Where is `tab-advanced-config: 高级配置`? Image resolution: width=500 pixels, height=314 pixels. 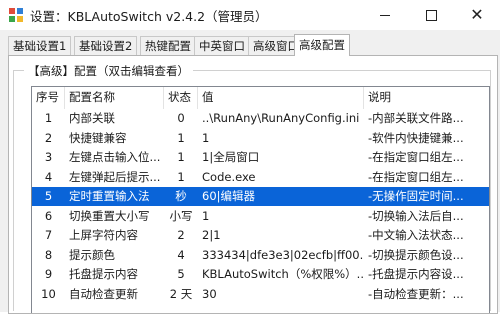
tab-advanced-config: 高级配置 is located at coordinates (322, 45).